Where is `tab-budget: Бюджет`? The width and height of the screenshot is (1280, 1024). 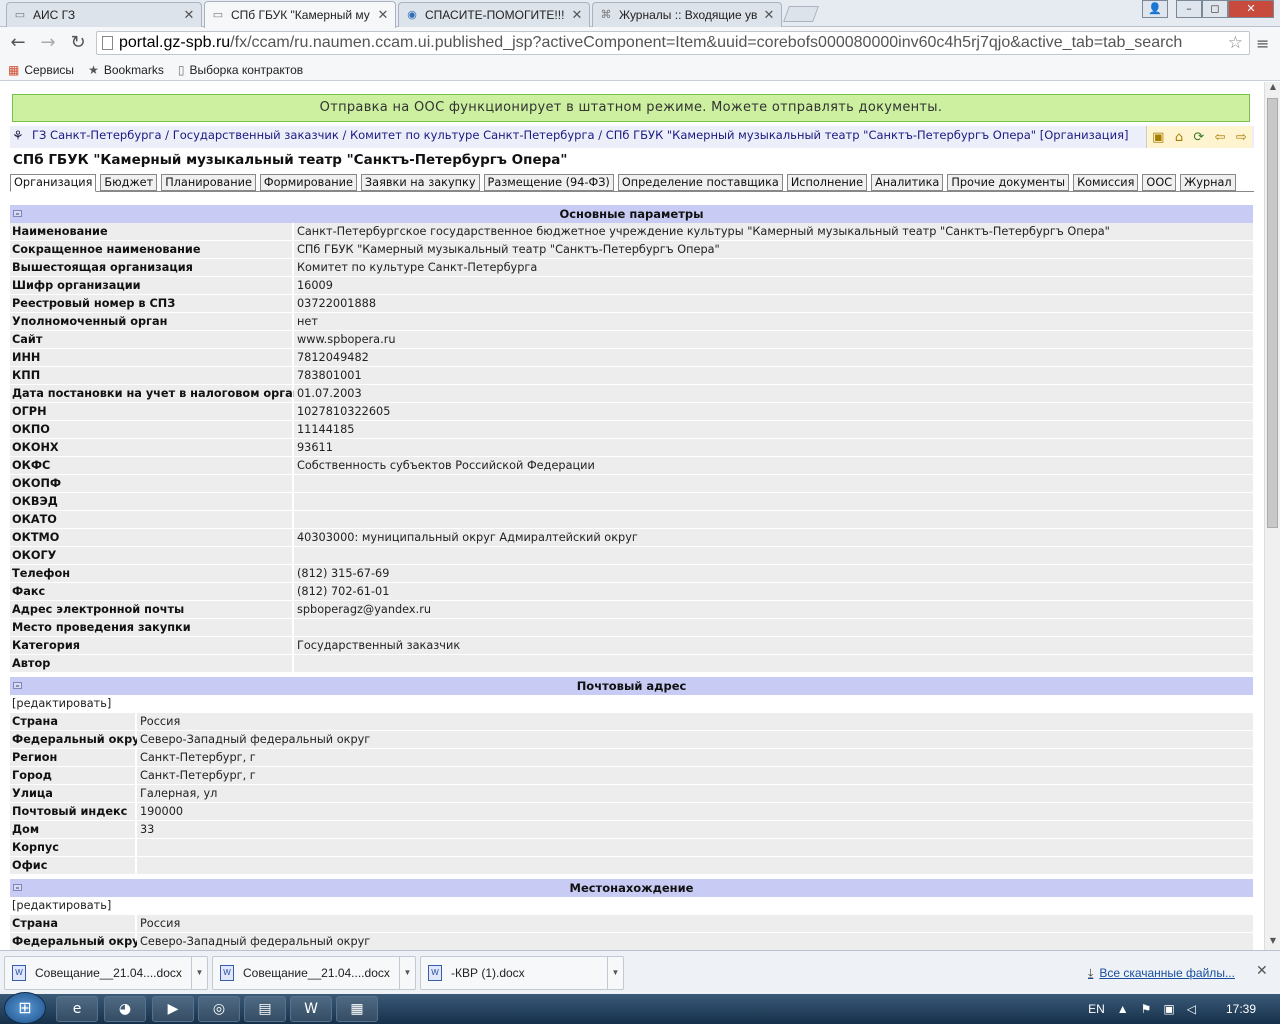
tab-budget: Бюджет is located at coordinates (129, 182).